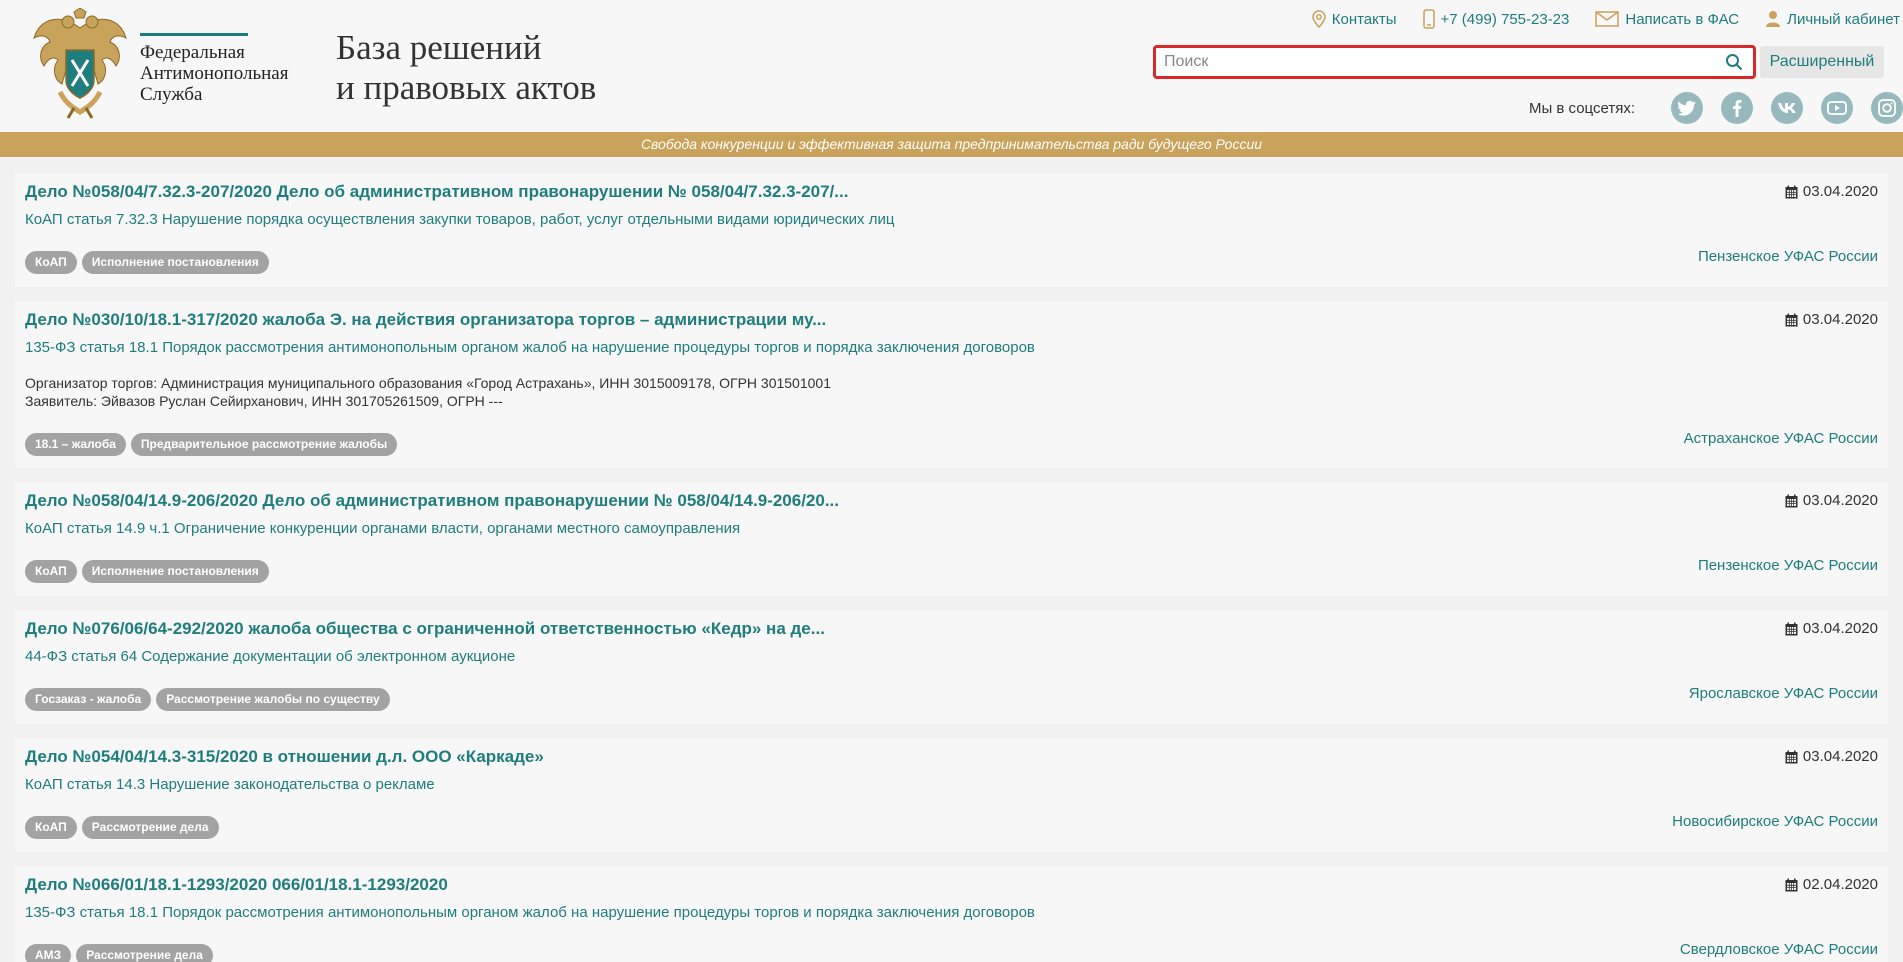 The height and width of the screenshot is (962, 1903). I want to click on result-region-link: Свердловское УФАС России, so click(1779, 949).